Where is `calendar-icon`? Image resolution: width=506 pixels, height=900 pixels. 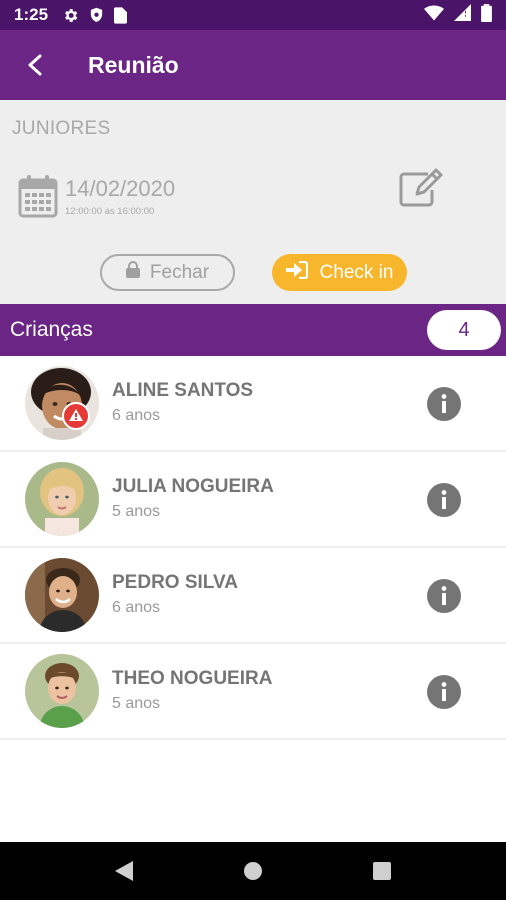
calendar-icon is located at coordinates (38, 198).